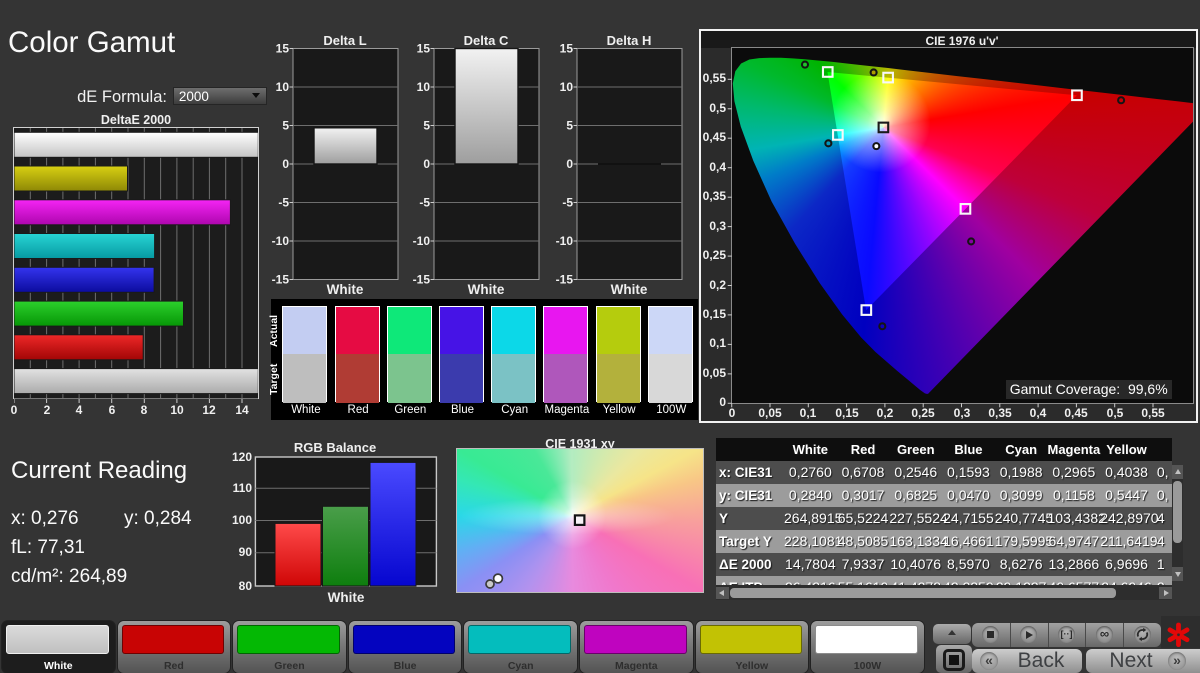 This screenshot has height=673, width=1200. What do you see at coordinates (335, 447) in the screenshot?
I see `svg-text: RGB Balance` at bounding box center [335, 447].